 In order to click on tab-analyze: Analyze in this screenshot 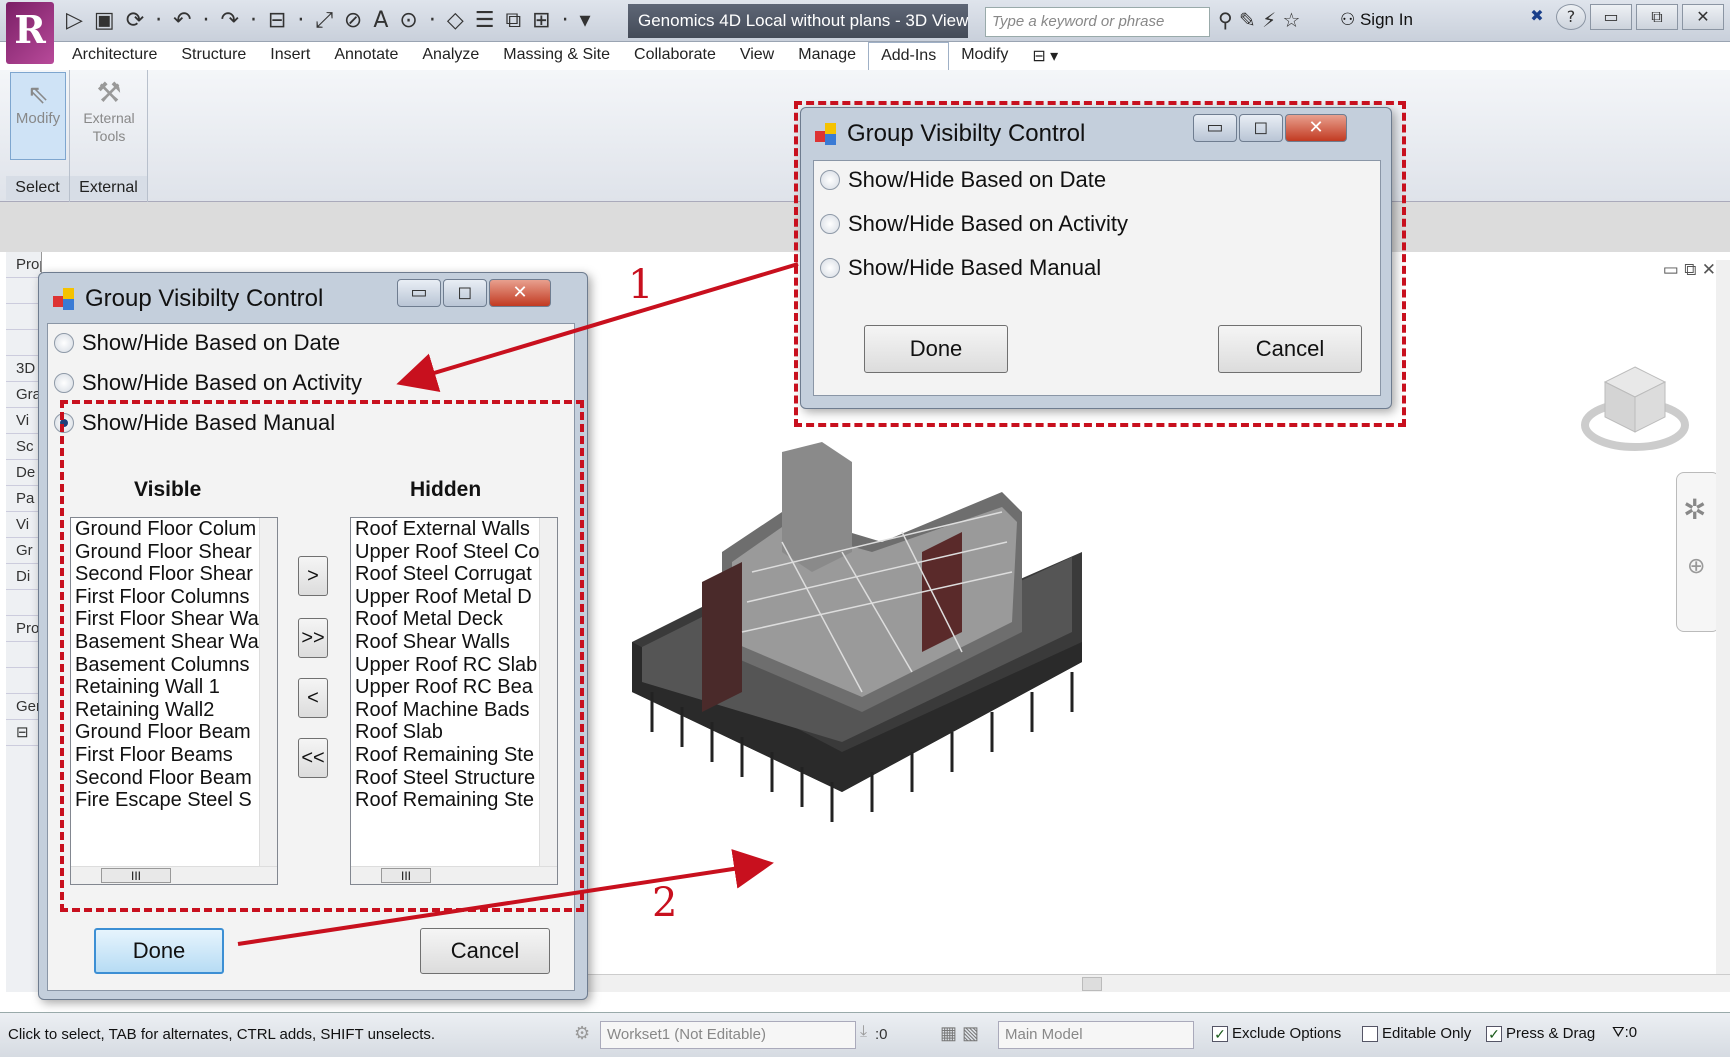, I will do `click(450, 56)`.